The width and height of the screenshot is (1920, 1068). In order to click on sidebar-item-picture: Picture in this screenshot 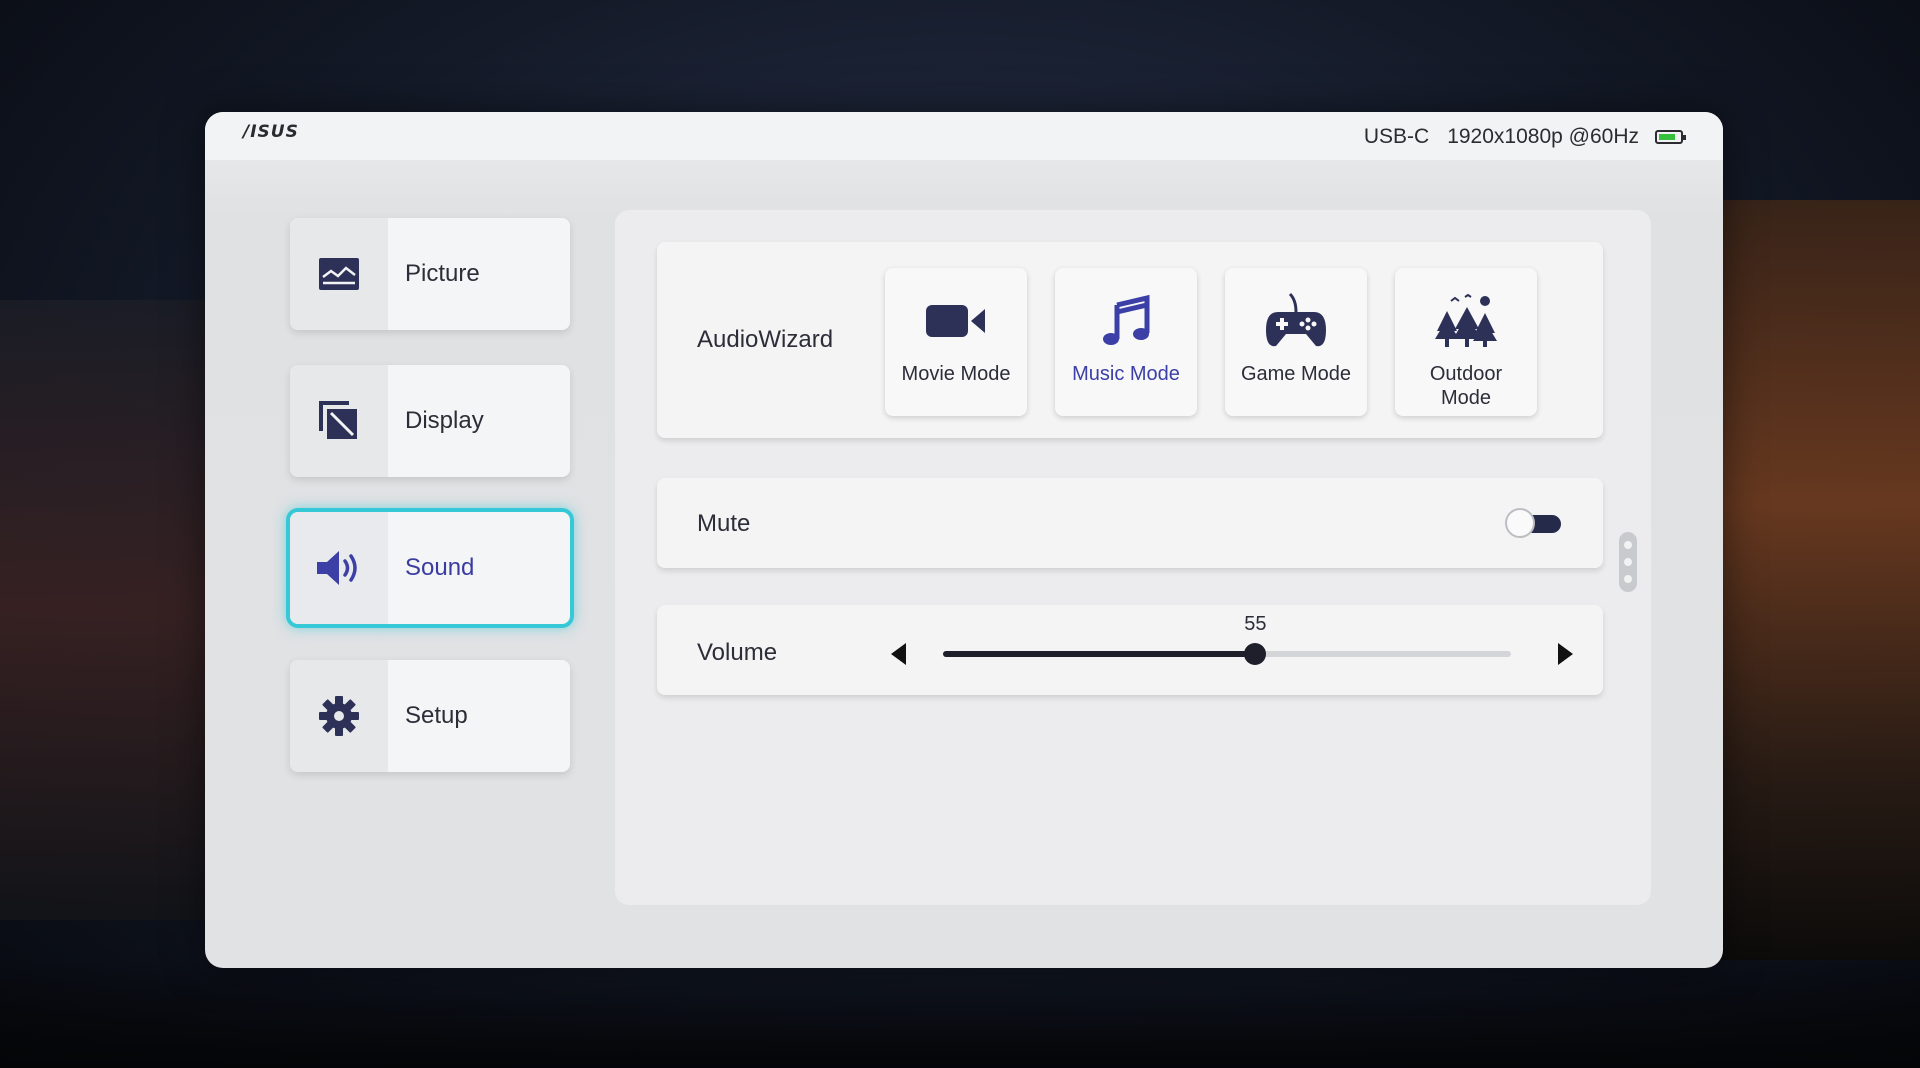, I will do `click(430, 274)`.